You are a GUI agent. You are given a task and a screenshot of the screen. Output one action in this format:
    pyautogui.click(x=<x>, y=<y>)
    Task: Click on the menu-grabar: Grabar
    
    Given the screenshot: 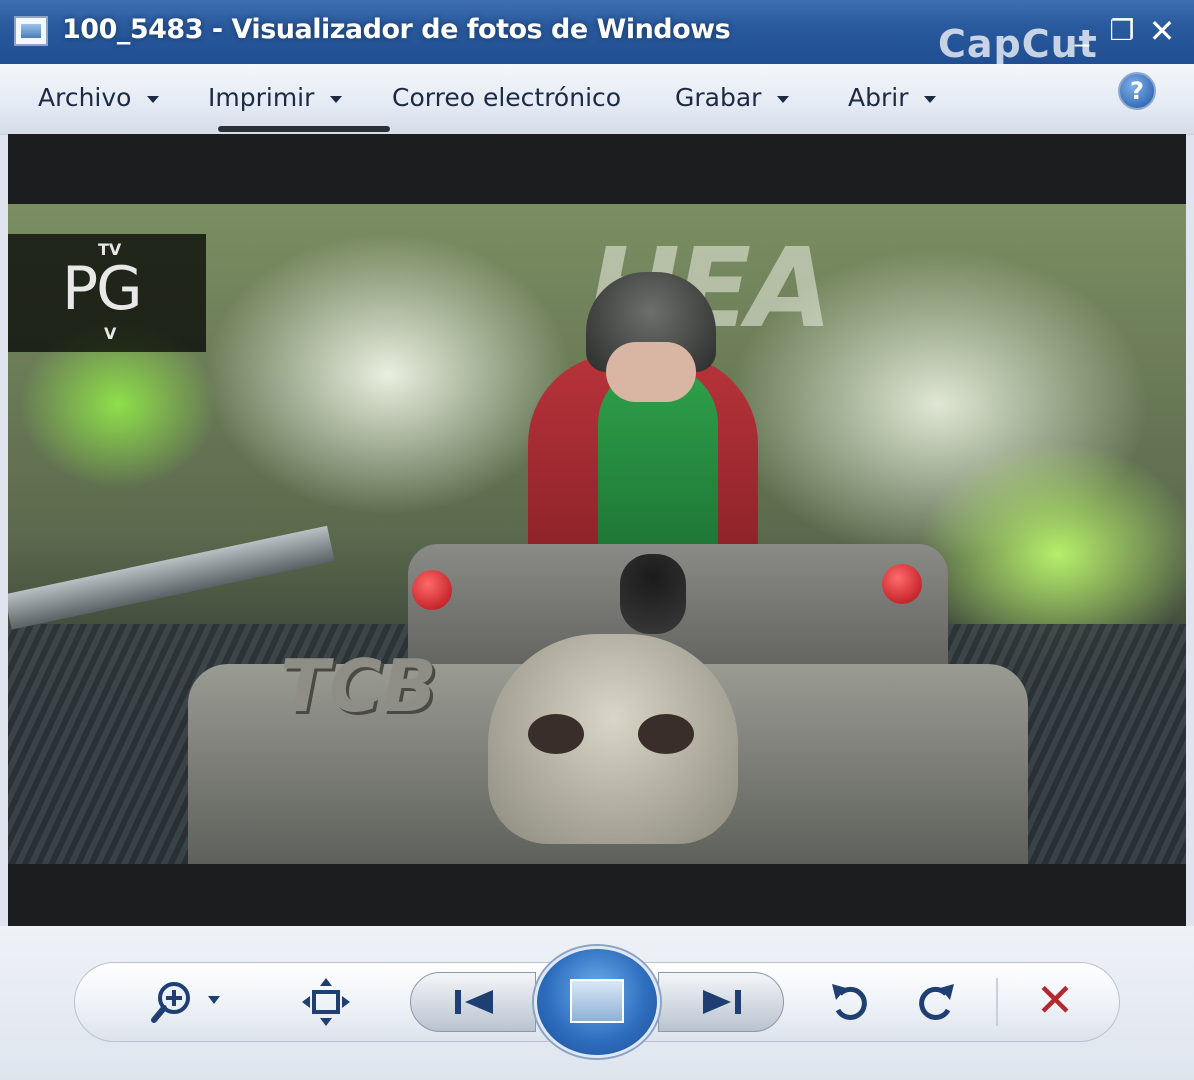 What is the action you would take?
    pyautogui.click(x=732, y=98)
    